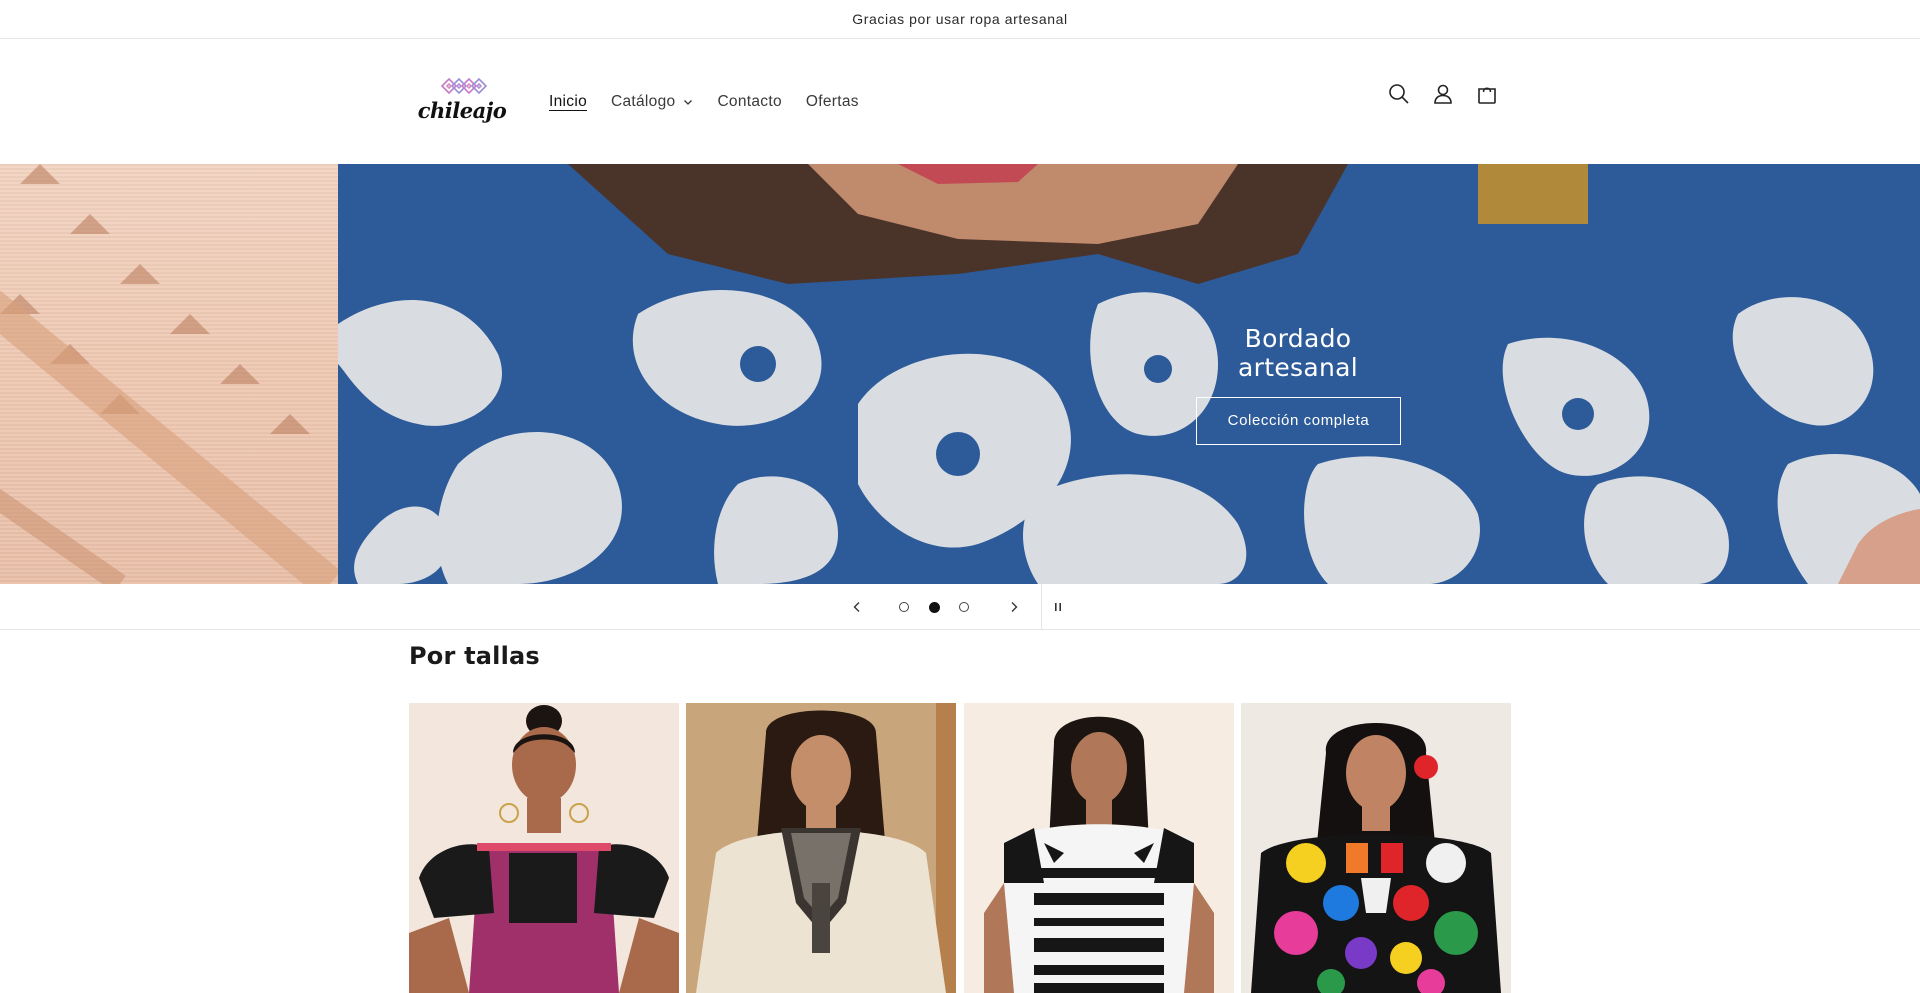  I want to click on slider-divider, so click(1041, 607).